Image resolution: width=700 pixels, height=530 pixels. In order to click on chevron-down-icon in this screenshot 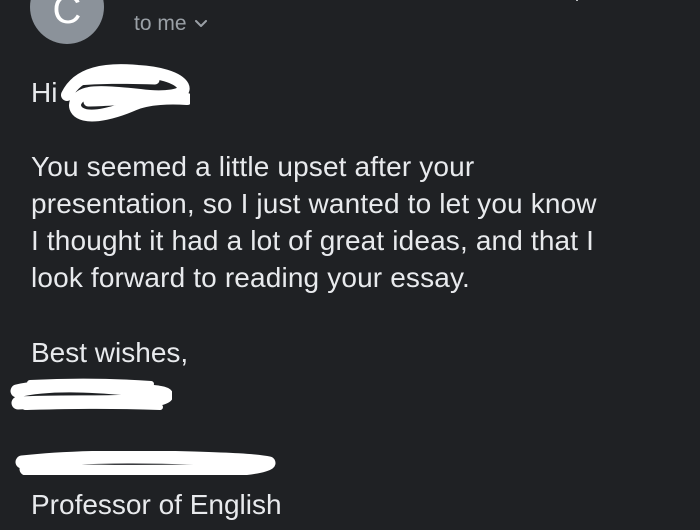, I will do `click(200, 23)`.